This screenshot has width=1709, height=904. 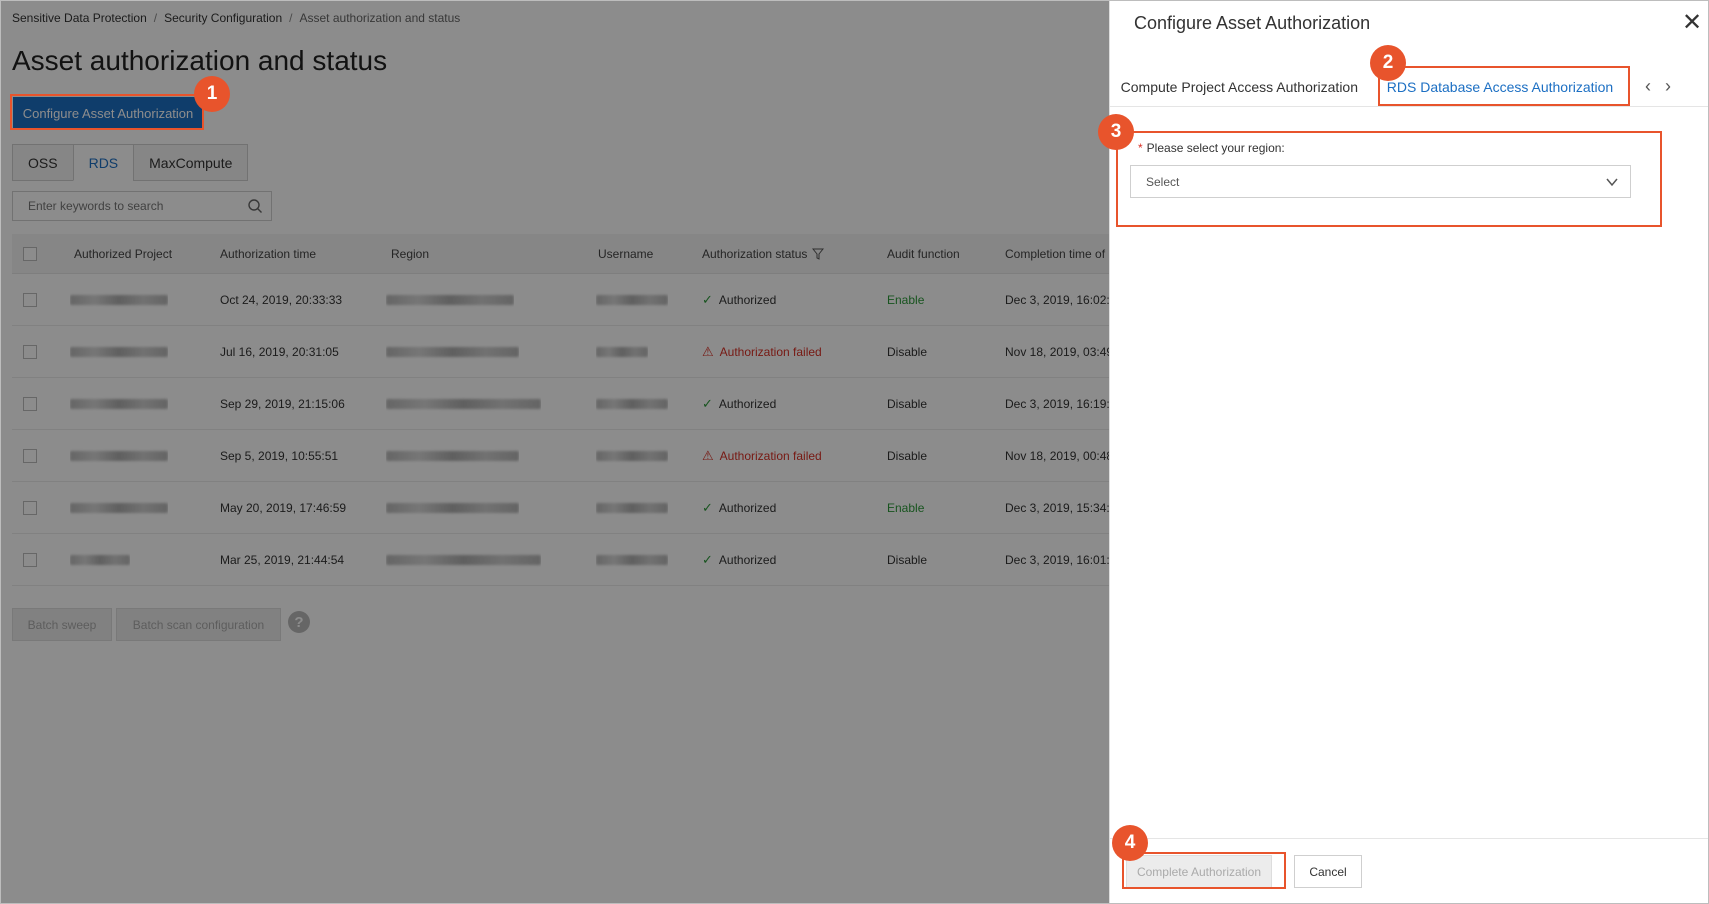 I want to click on callout-badge-3: 3, so click(x=1116, y=132).